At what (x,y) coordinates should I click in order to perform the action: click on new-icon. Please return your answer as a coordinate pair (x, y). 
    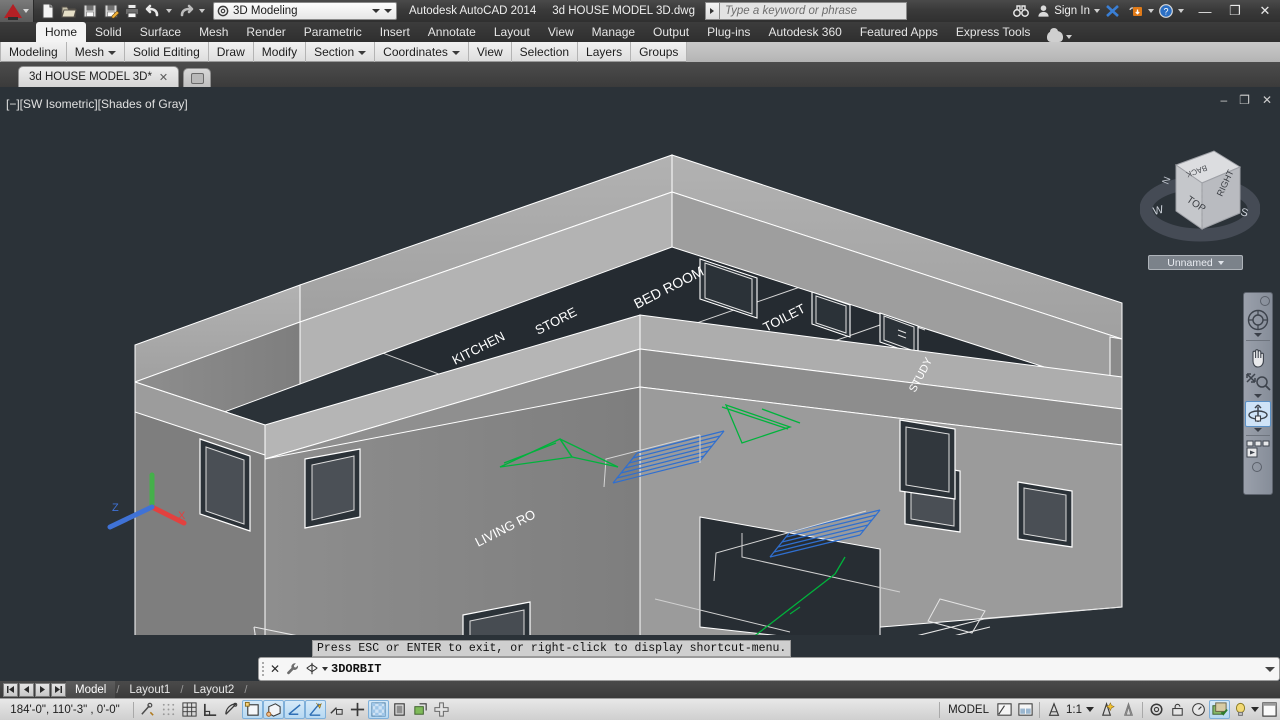
    Looking at the image, I should click on (47, 11).